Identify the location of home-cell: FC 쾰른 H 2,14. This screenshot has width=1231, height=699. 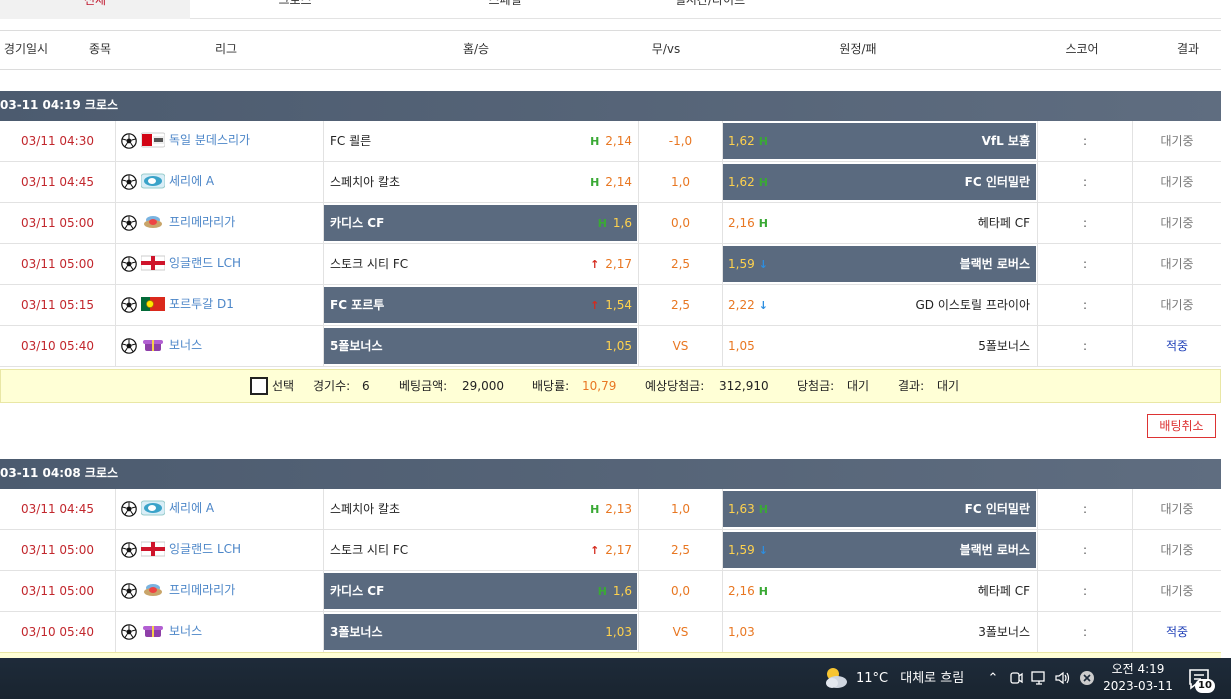
(481, 141).